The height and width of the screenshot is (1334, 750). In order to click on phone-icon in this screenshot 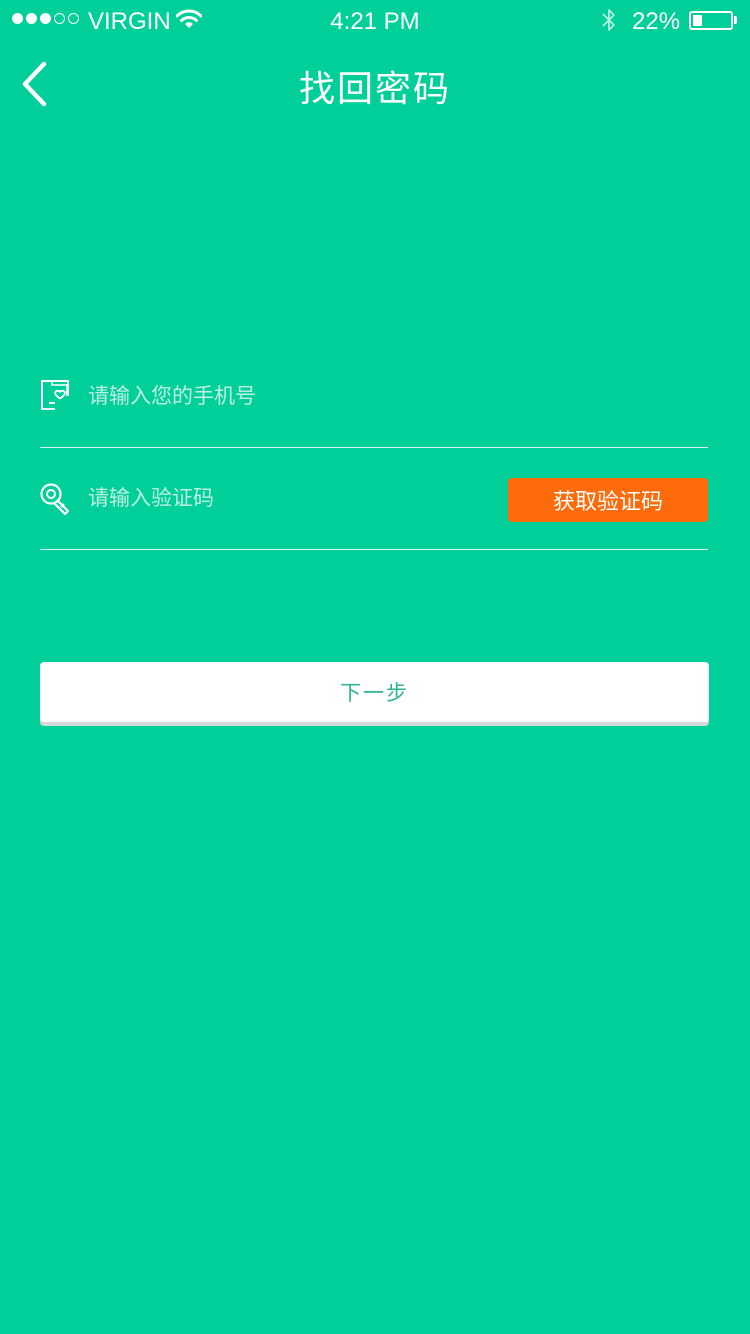, I will do `click(55, 395)`.